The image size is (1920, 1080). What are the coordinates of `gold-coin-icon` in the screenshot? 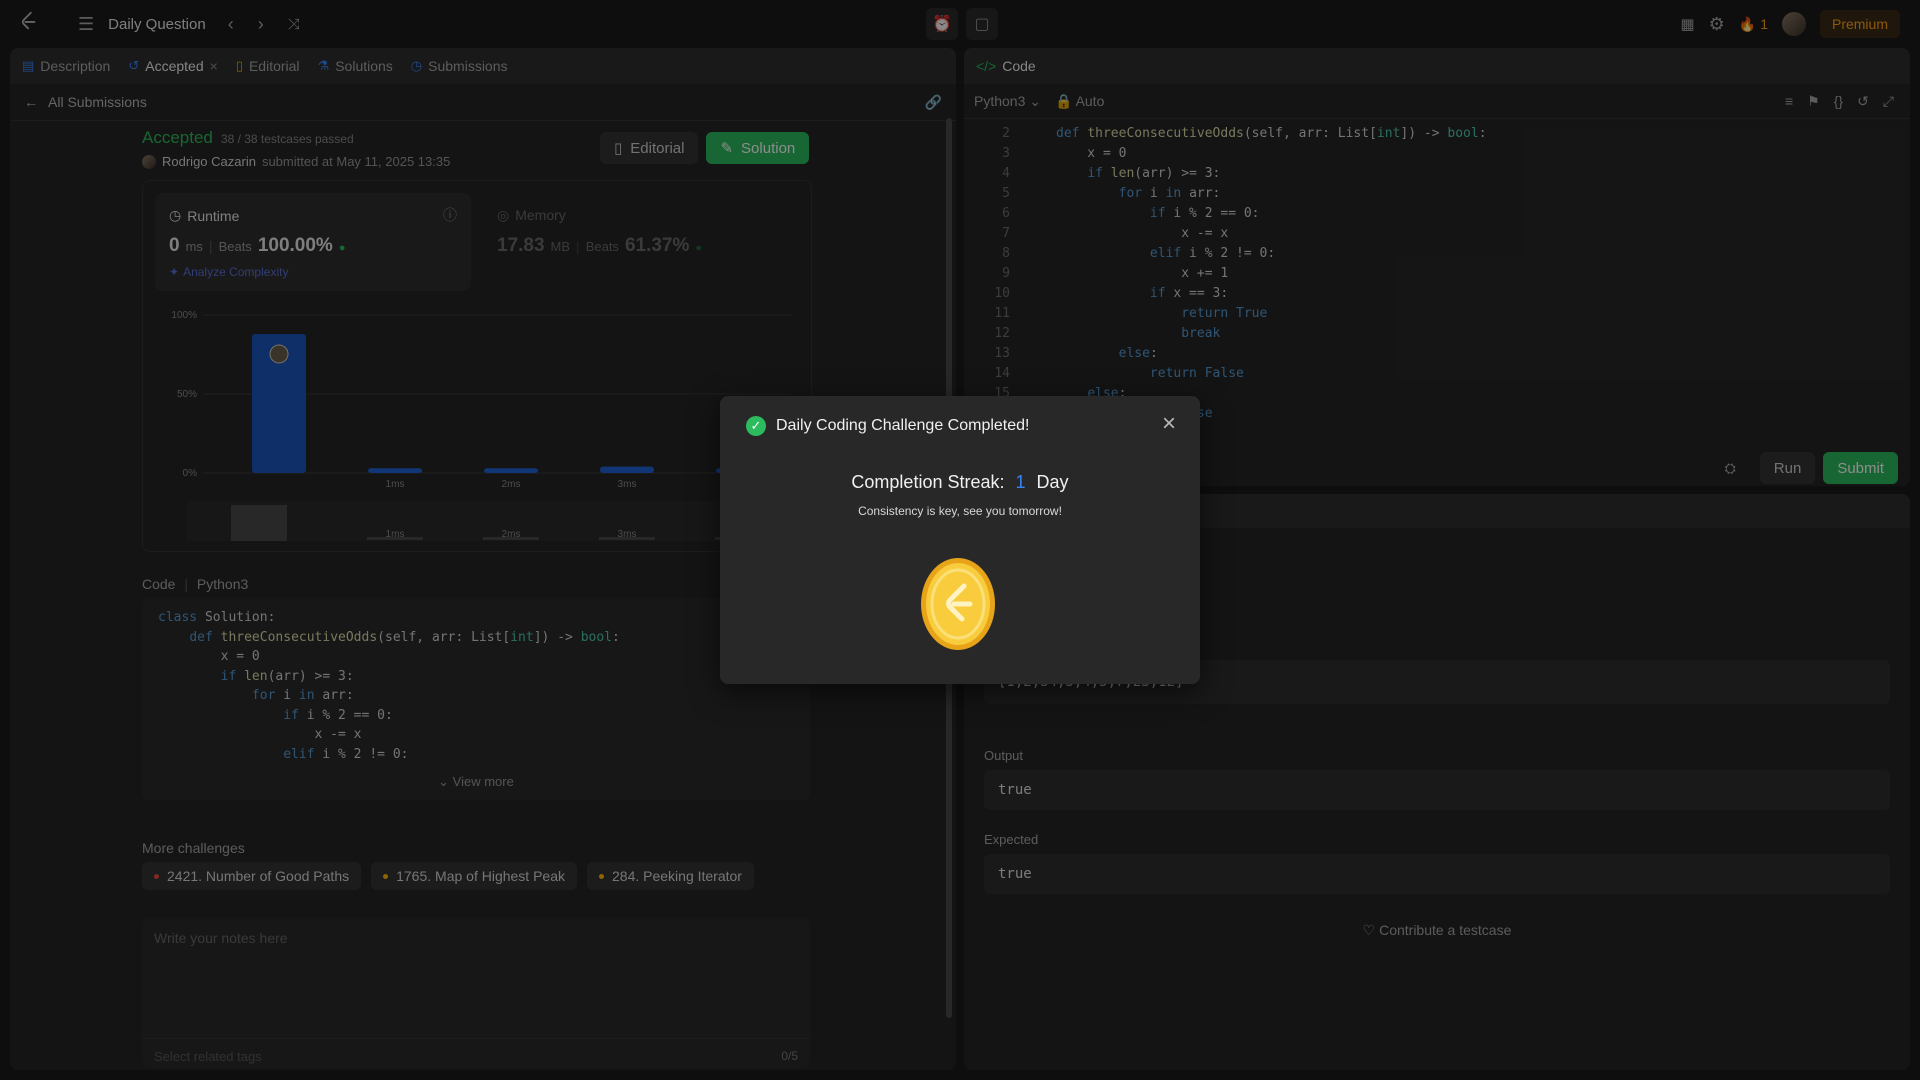 It's located at (958, 604).